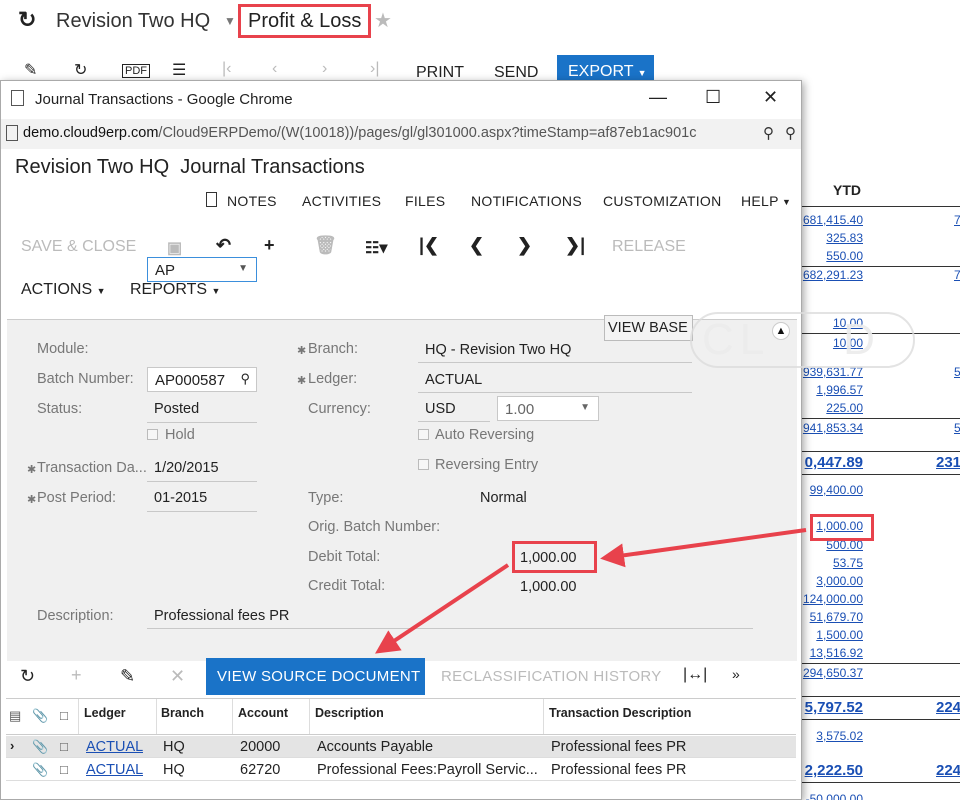  Describe the element at coordinates (770, 97) in the screenshot. I see `close-icon: ✕` at that location.